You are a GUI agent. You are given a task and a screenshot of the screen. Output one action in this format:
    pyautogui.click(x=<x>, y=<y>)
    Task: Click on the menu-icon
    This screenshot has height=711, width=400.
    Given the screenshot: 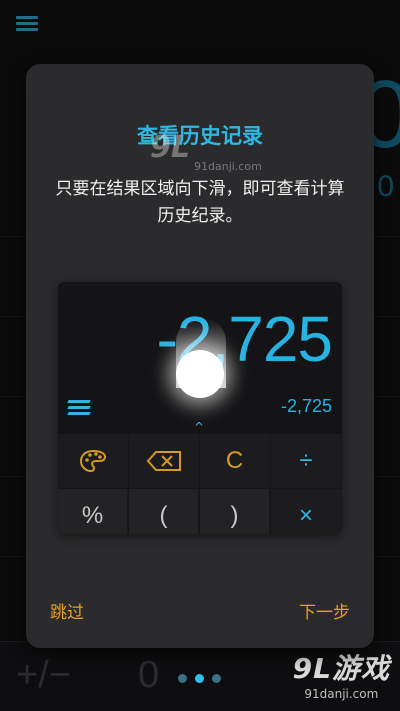 What is the action you would take?
    pyautogui.click(x=27, y=24)
    